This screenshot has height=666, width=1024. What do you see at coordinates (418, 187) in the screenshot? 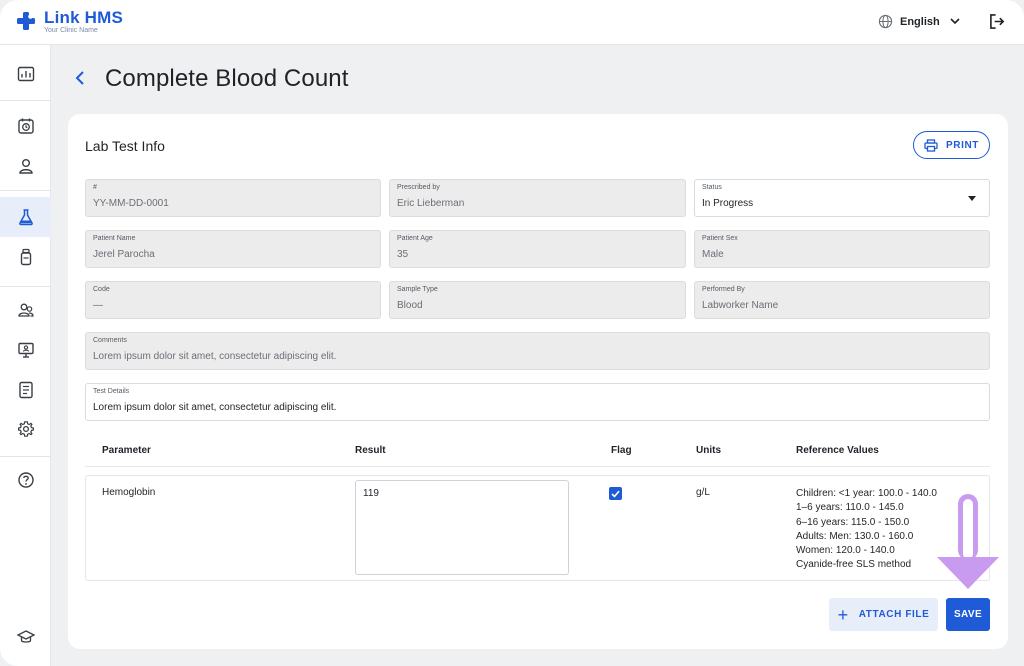
I see `field-label: Prescribed by` at bounding box center [418, 187].